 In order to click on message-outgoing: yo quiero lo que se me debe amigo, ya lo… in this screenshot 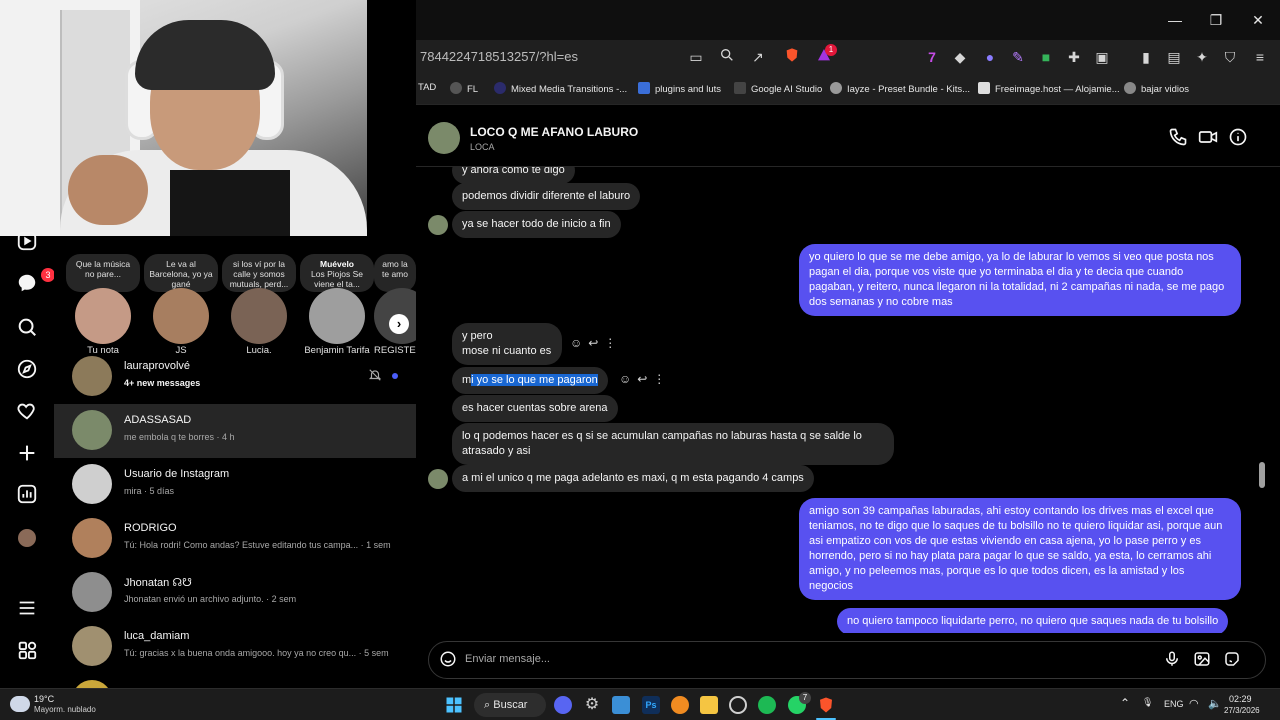, I will do `click(1020, 280)`.